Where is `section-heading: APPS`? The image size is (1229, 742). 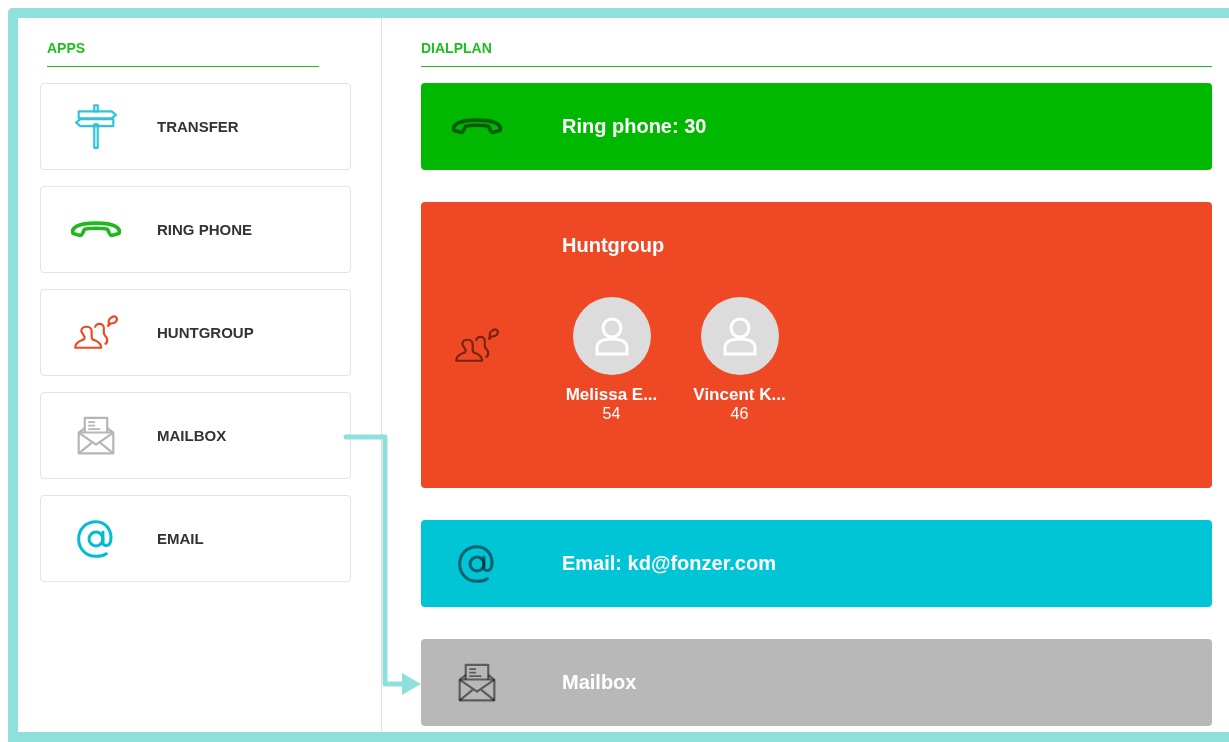
section-heading: APPS is located at coordinates (183, 42).